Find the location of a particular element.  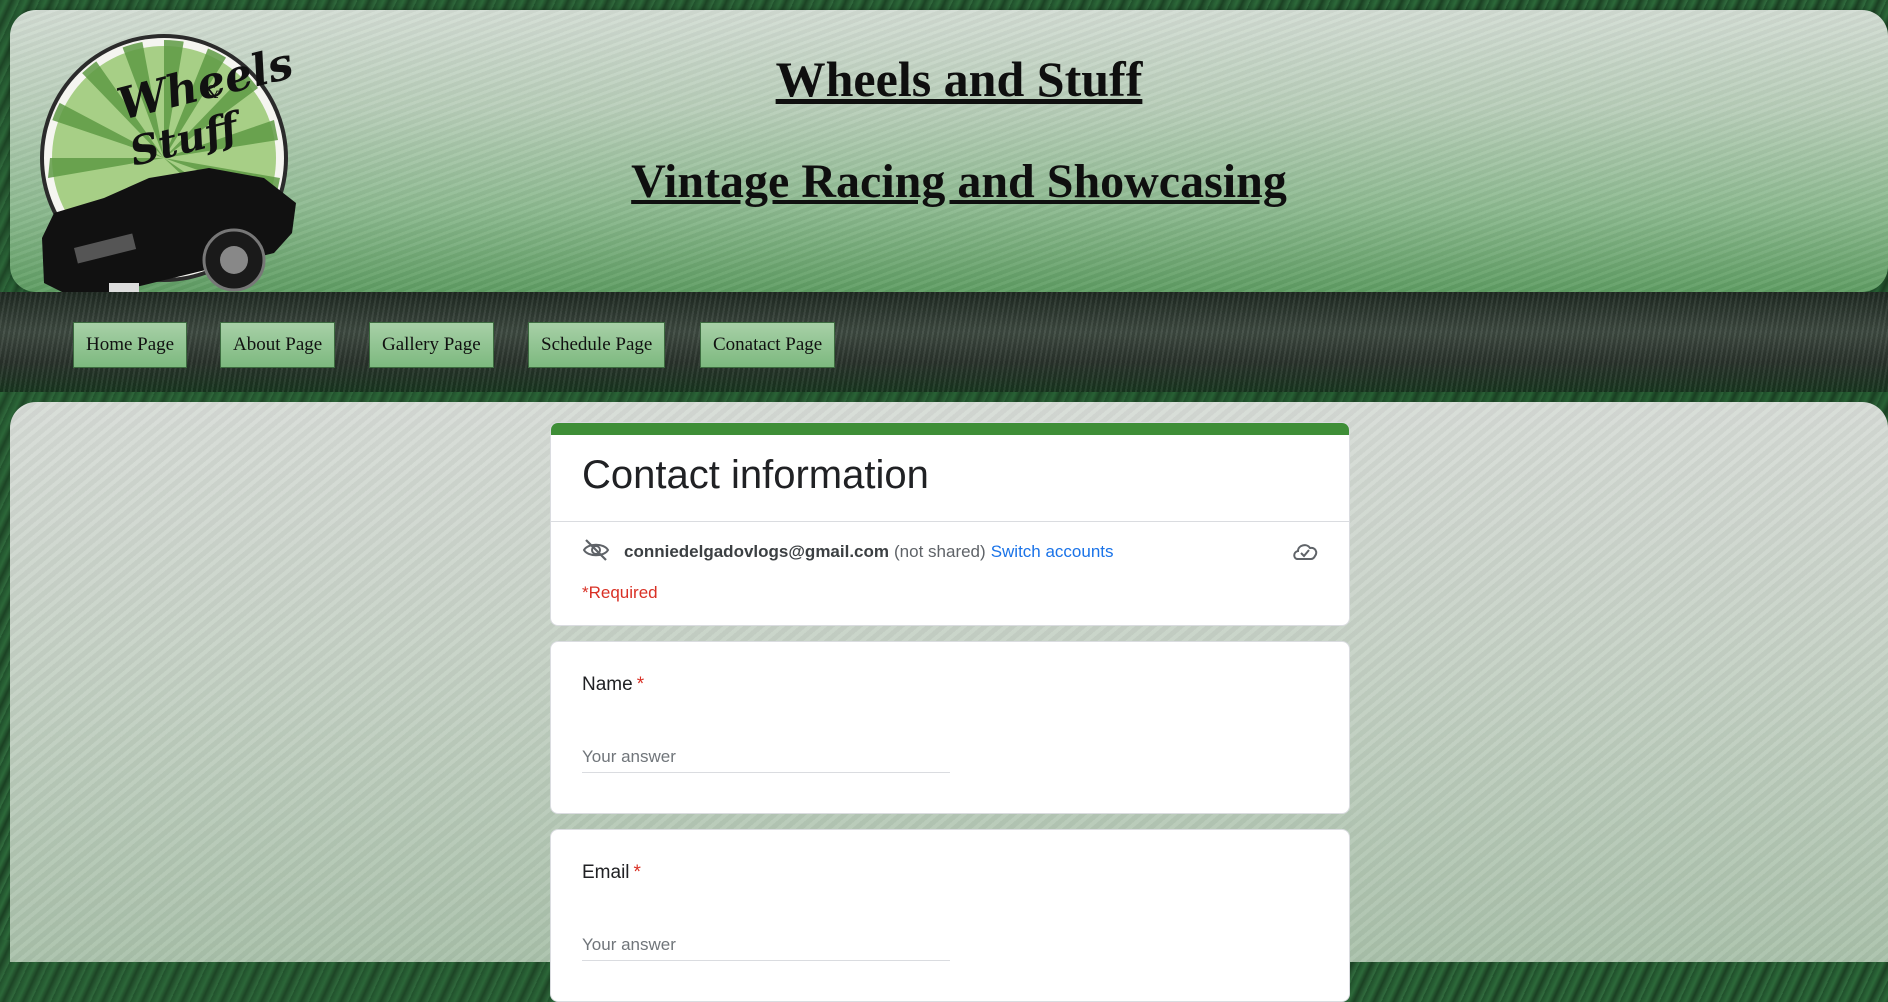

question-card-email: Email * is located at coordinates (950, 915).